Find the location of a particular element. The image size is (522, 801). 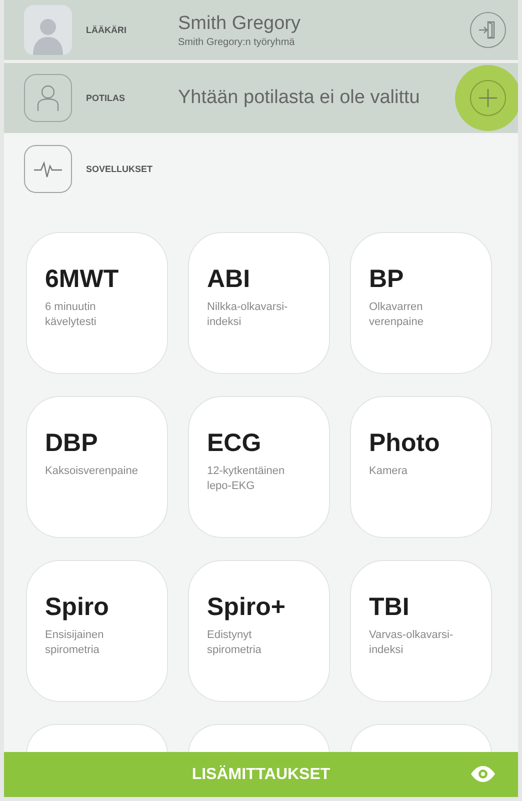

app-description: Edistynyt spirometria is located at coordinates (234, 643).